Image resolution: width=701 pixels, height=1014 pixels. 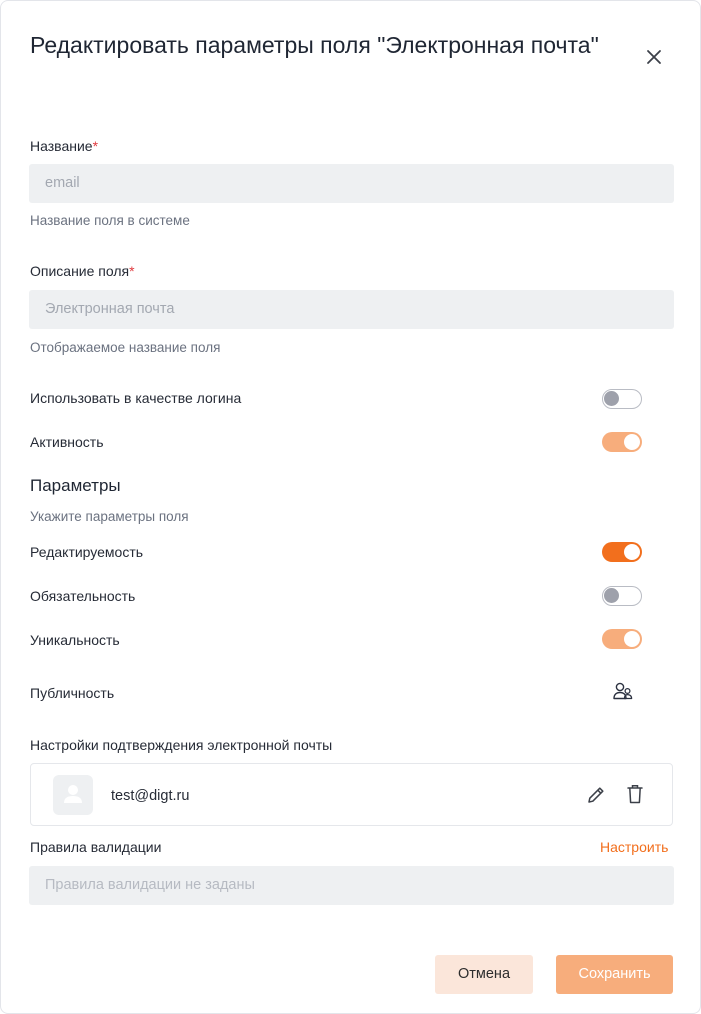 I want to click on people-icon, so click(x=623, y=691).